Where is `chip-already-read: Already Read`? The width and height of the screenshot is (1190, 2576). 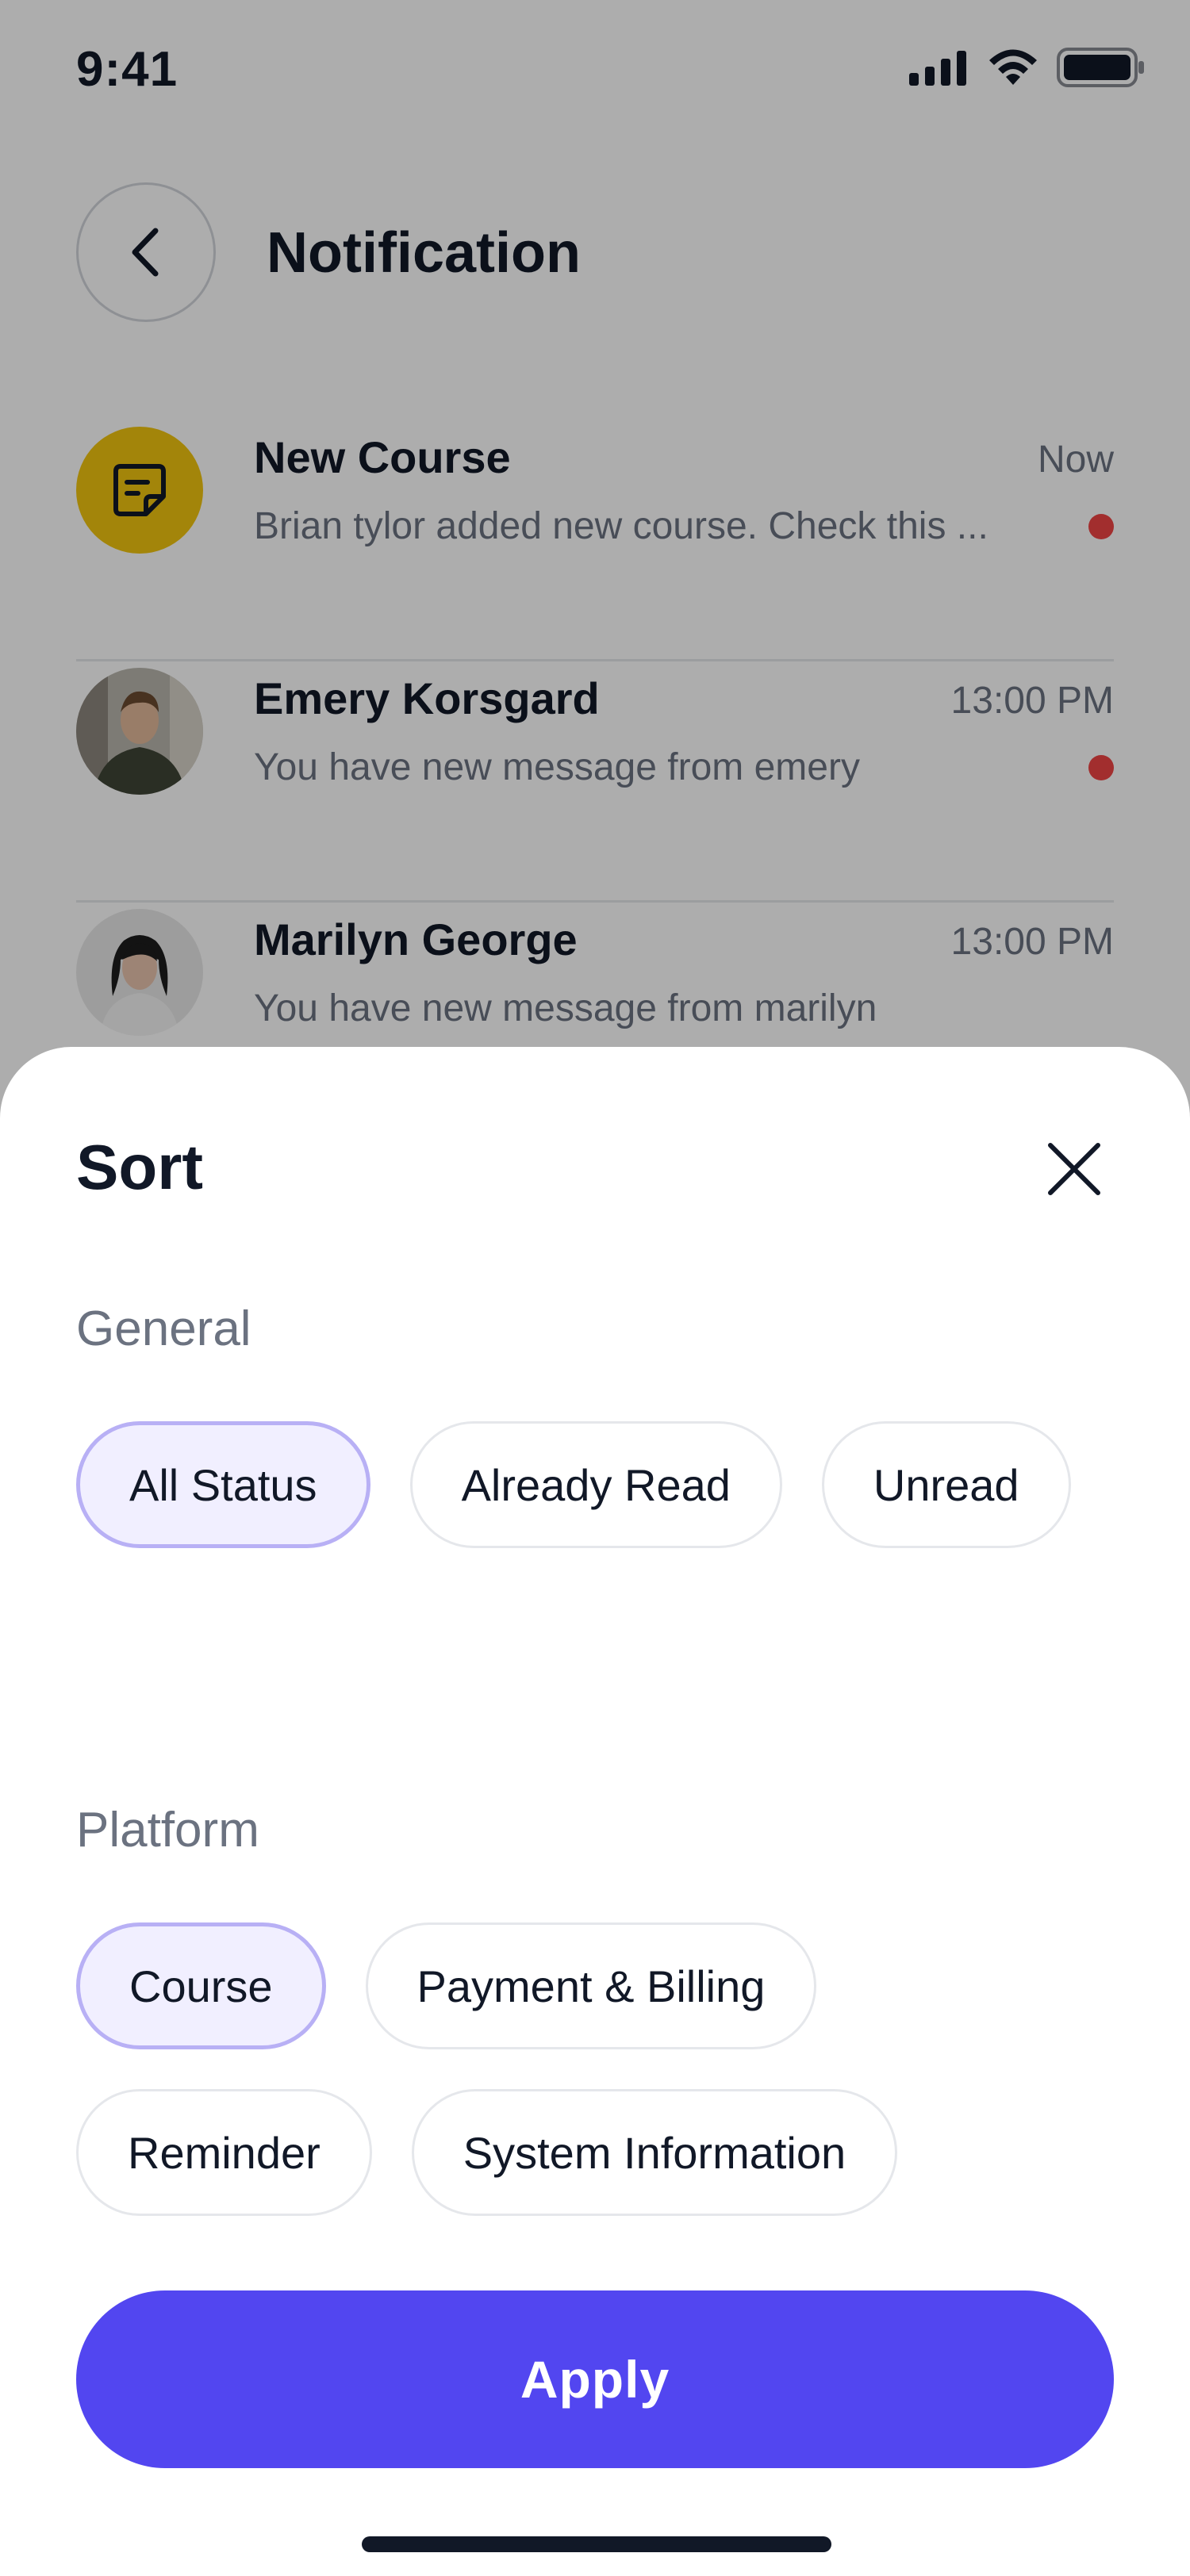 chip-already-read: Already Read is located at coordinates (595, 1485).